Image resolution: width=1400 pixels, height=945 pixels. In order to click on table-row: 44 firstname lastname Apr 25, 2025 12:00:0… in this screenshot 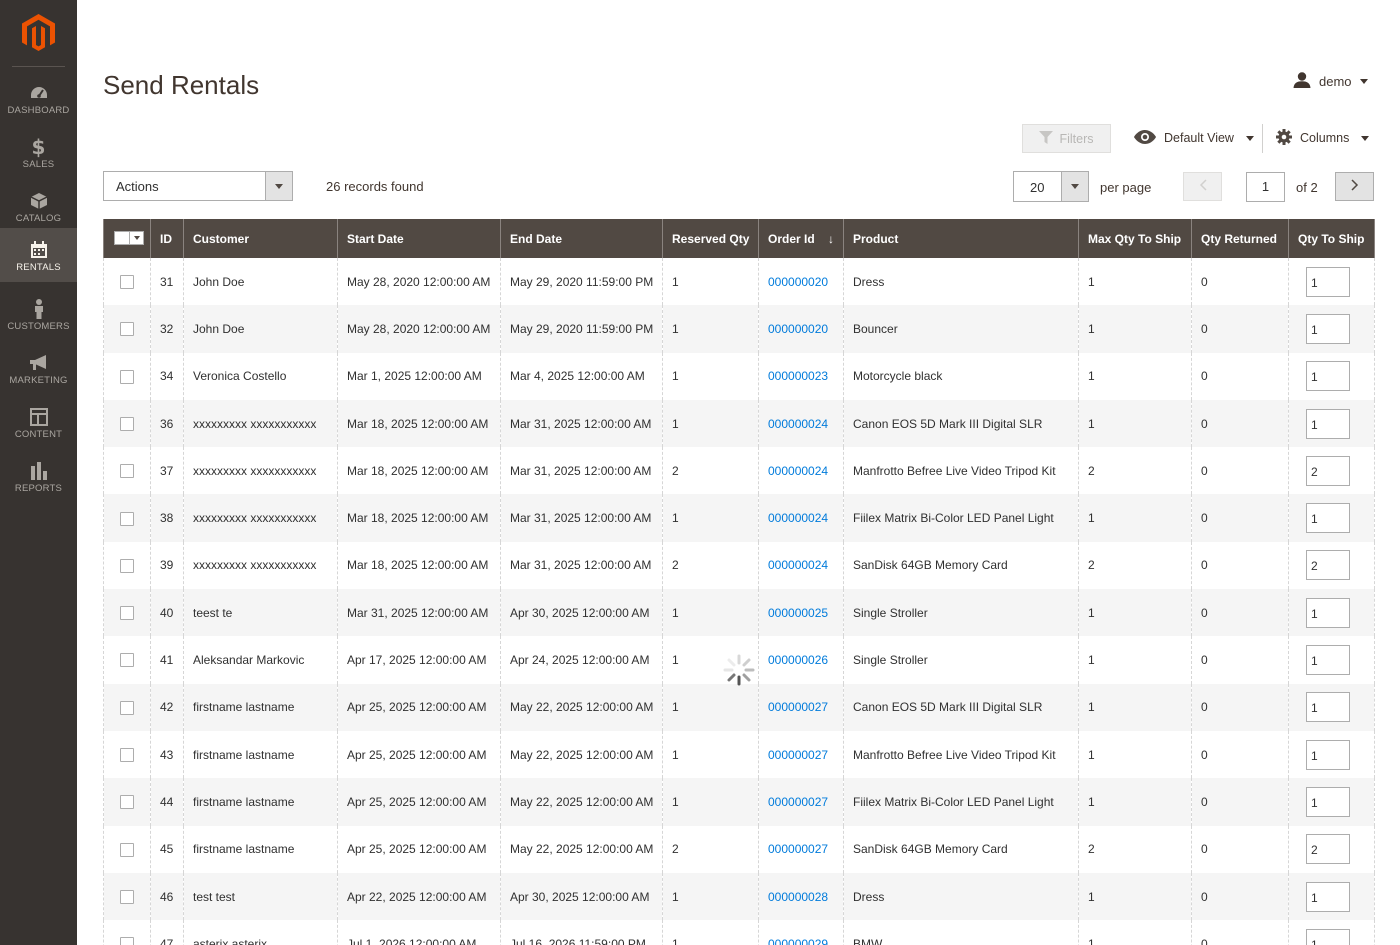, I will do `click(739, 802)`.